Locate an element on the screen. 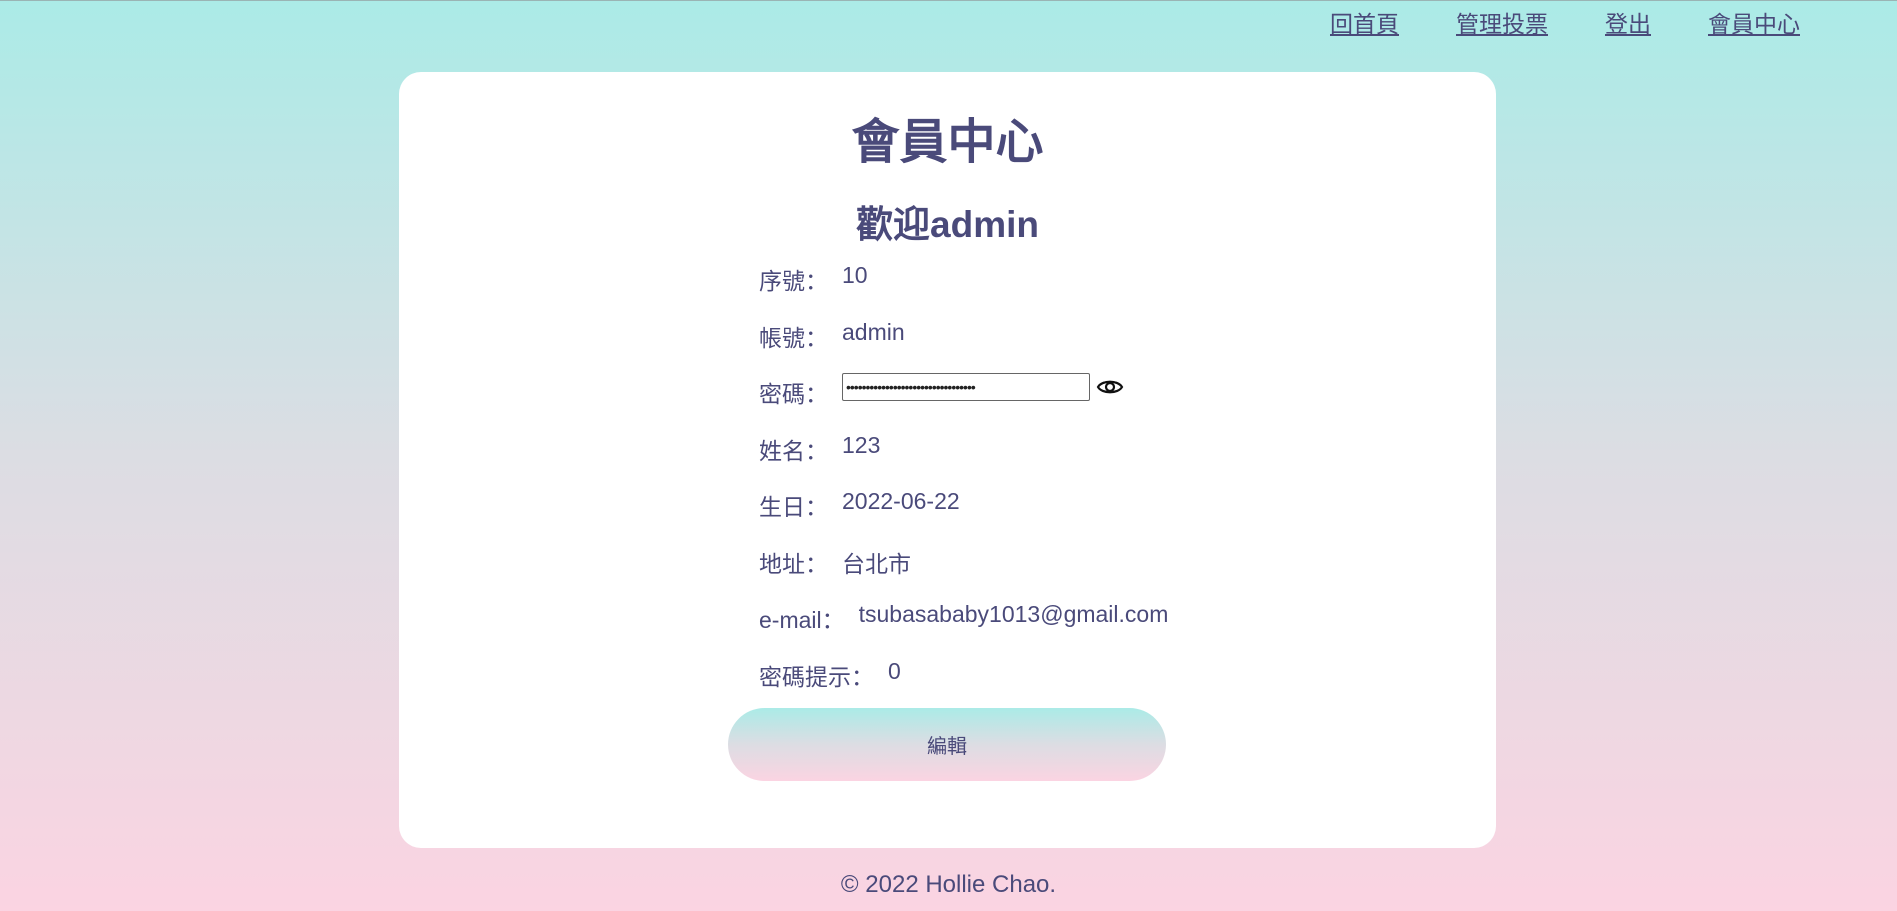  birthday-label: 生日： is located at coordinates (793, 507).